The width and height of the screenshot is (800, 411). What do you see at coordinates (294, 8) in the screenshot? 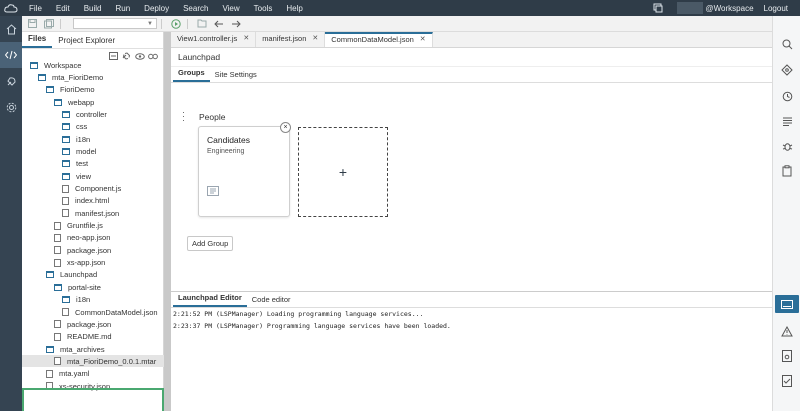
I see `menu-help: Help` at bounding box center [294, 8].